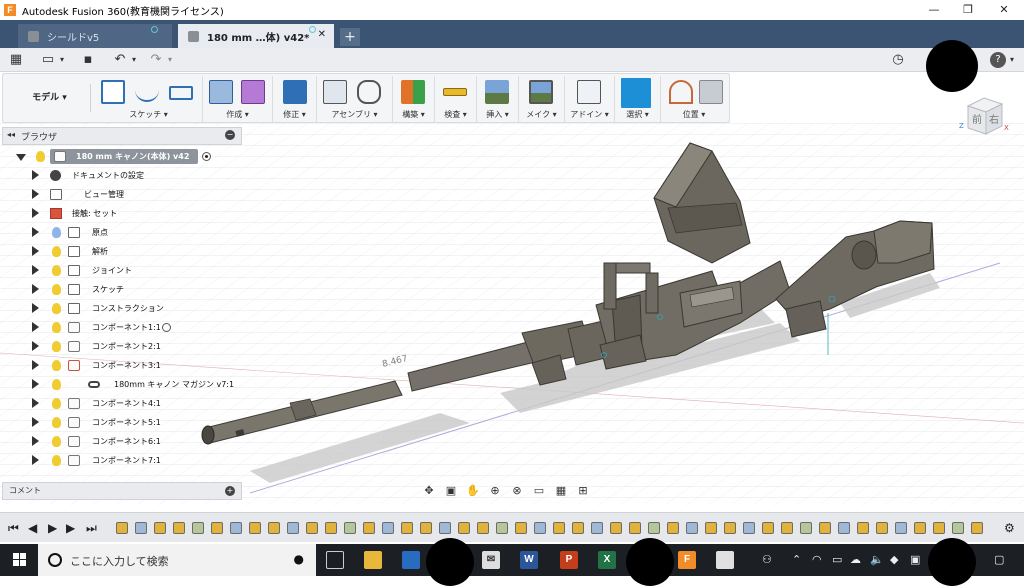 The height and width of the screenshot is (586, 1024). What do you see at coordinates (52, 528) in the screenshot?
I see `timeline-play-icon: ▶` at bounding box center [52, 528].